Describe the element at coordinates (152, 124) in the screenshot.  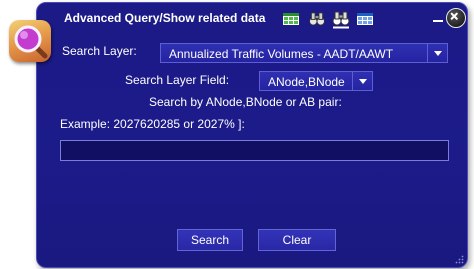
I see `example-text: Example: 2027620285 or 2027% ]:` at that location.